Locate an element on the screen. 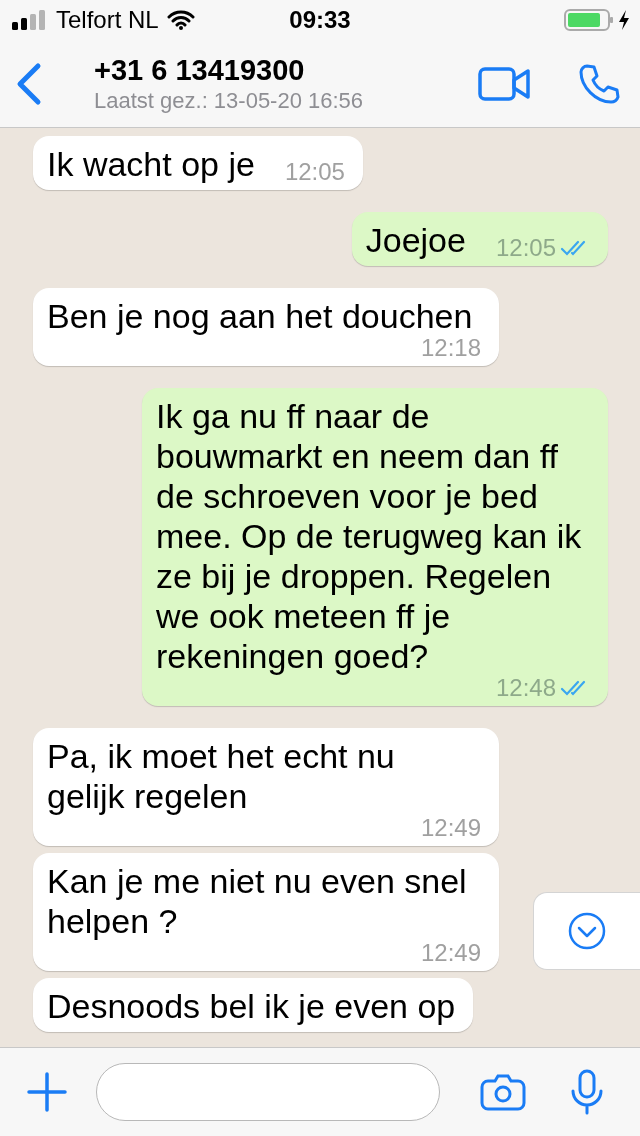 The image size is (640, 1136). charging-icon is located at coordinates (624, 20).